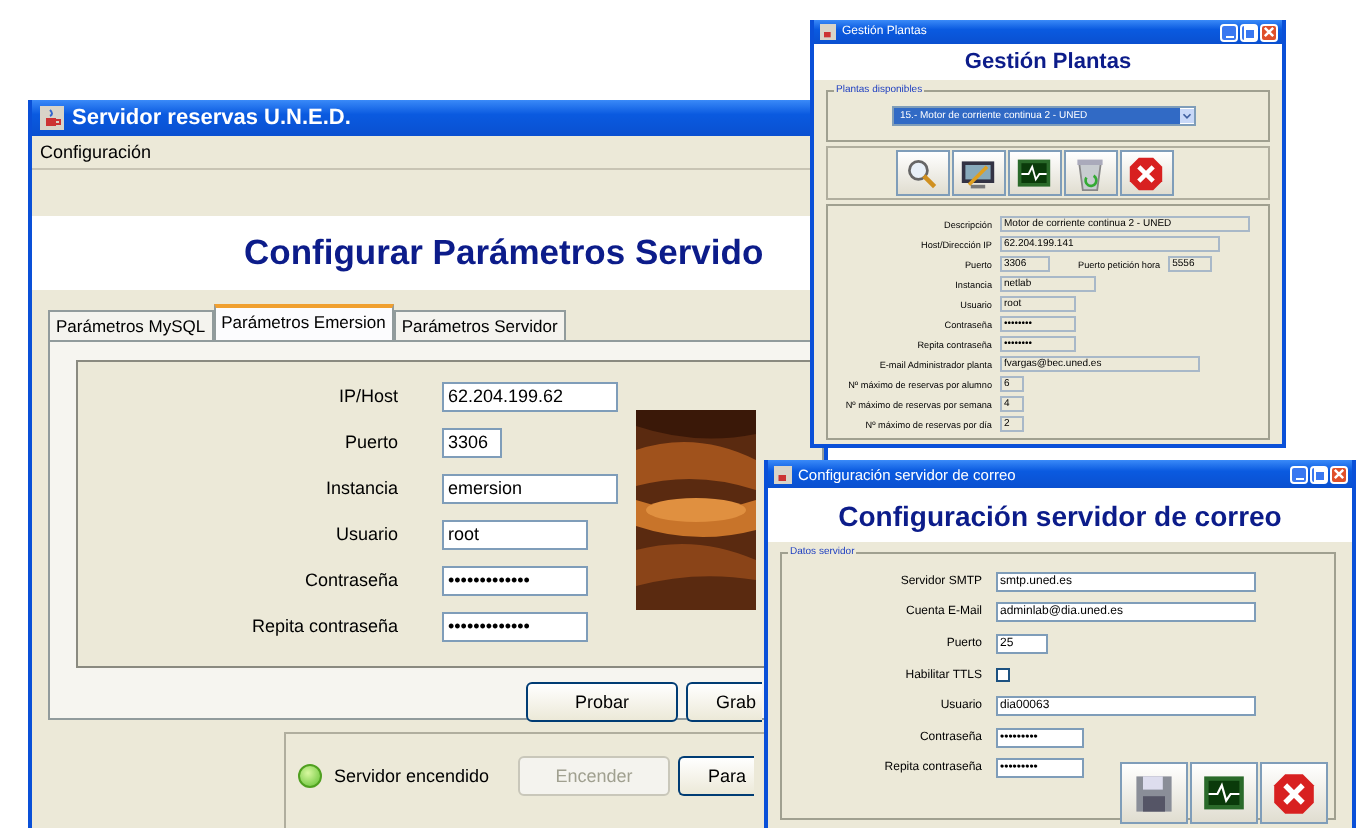 This screenshot has height=828, width=1356. What do you see at coordinates (303, 322) in the screenshot?
I see `tab: Parámetros Emersion` at bounding box center [303, 322].